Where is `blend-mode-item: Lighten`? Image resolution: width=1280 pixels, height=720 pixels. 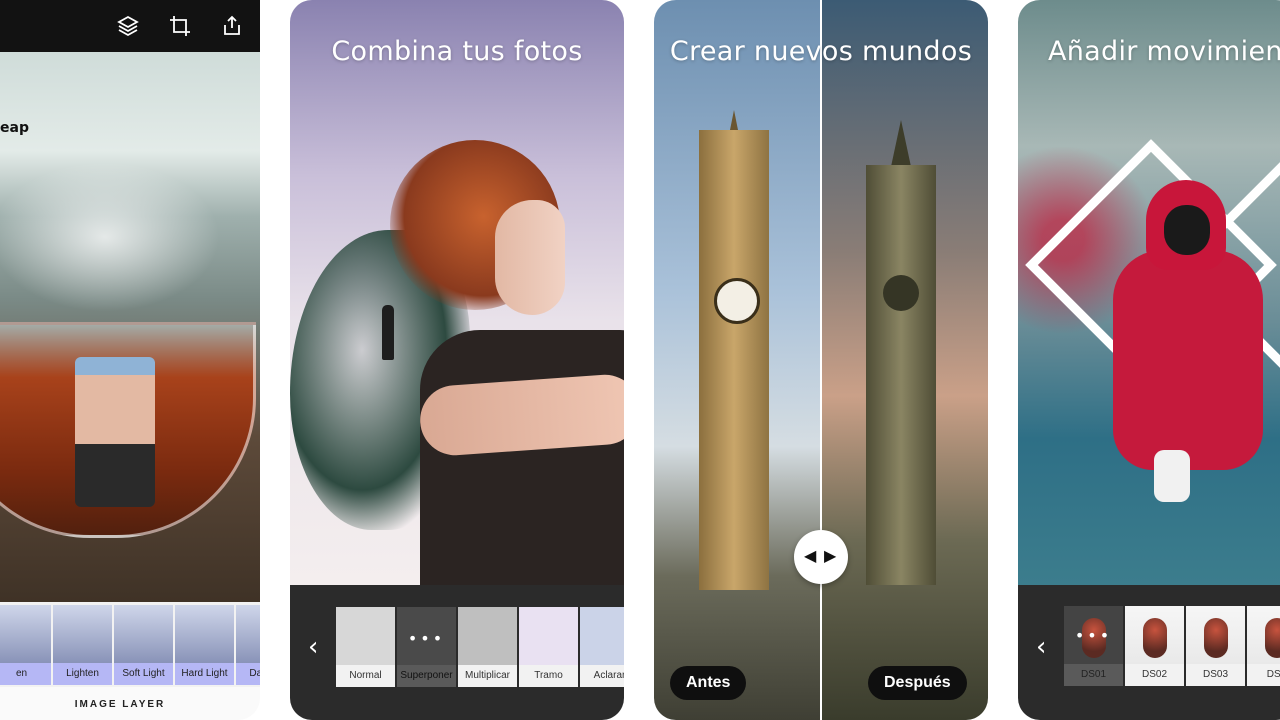
blend-mode-item: Lighten is located at coordinates (82, 645).